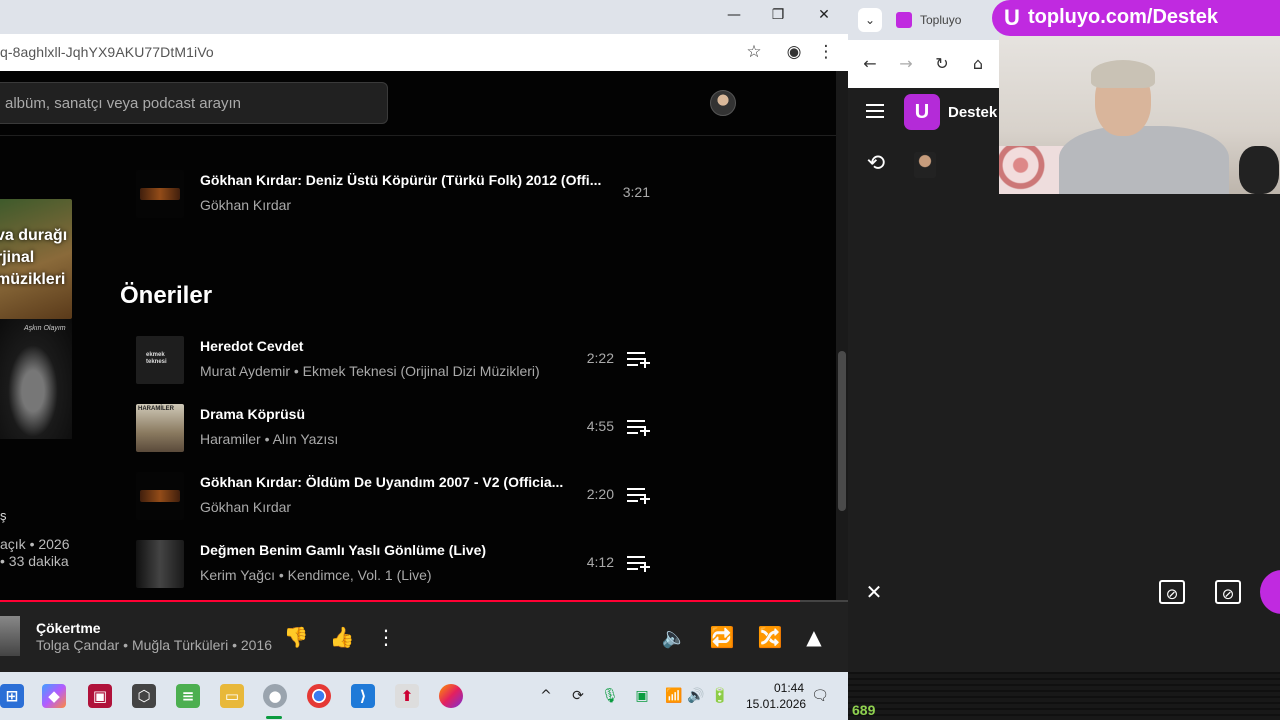 The image size is (1280, 720). I want to click on webcam-overlay, so click(1139, 115).